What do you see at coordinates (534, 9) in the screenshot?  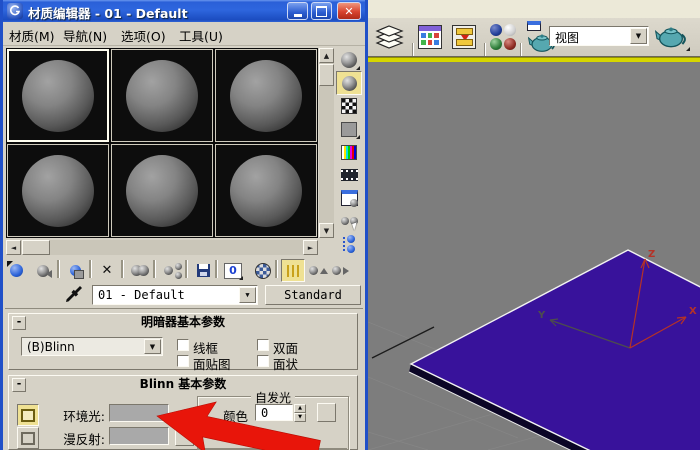 I see `main-window-strip` at bounding box center [534, 9].